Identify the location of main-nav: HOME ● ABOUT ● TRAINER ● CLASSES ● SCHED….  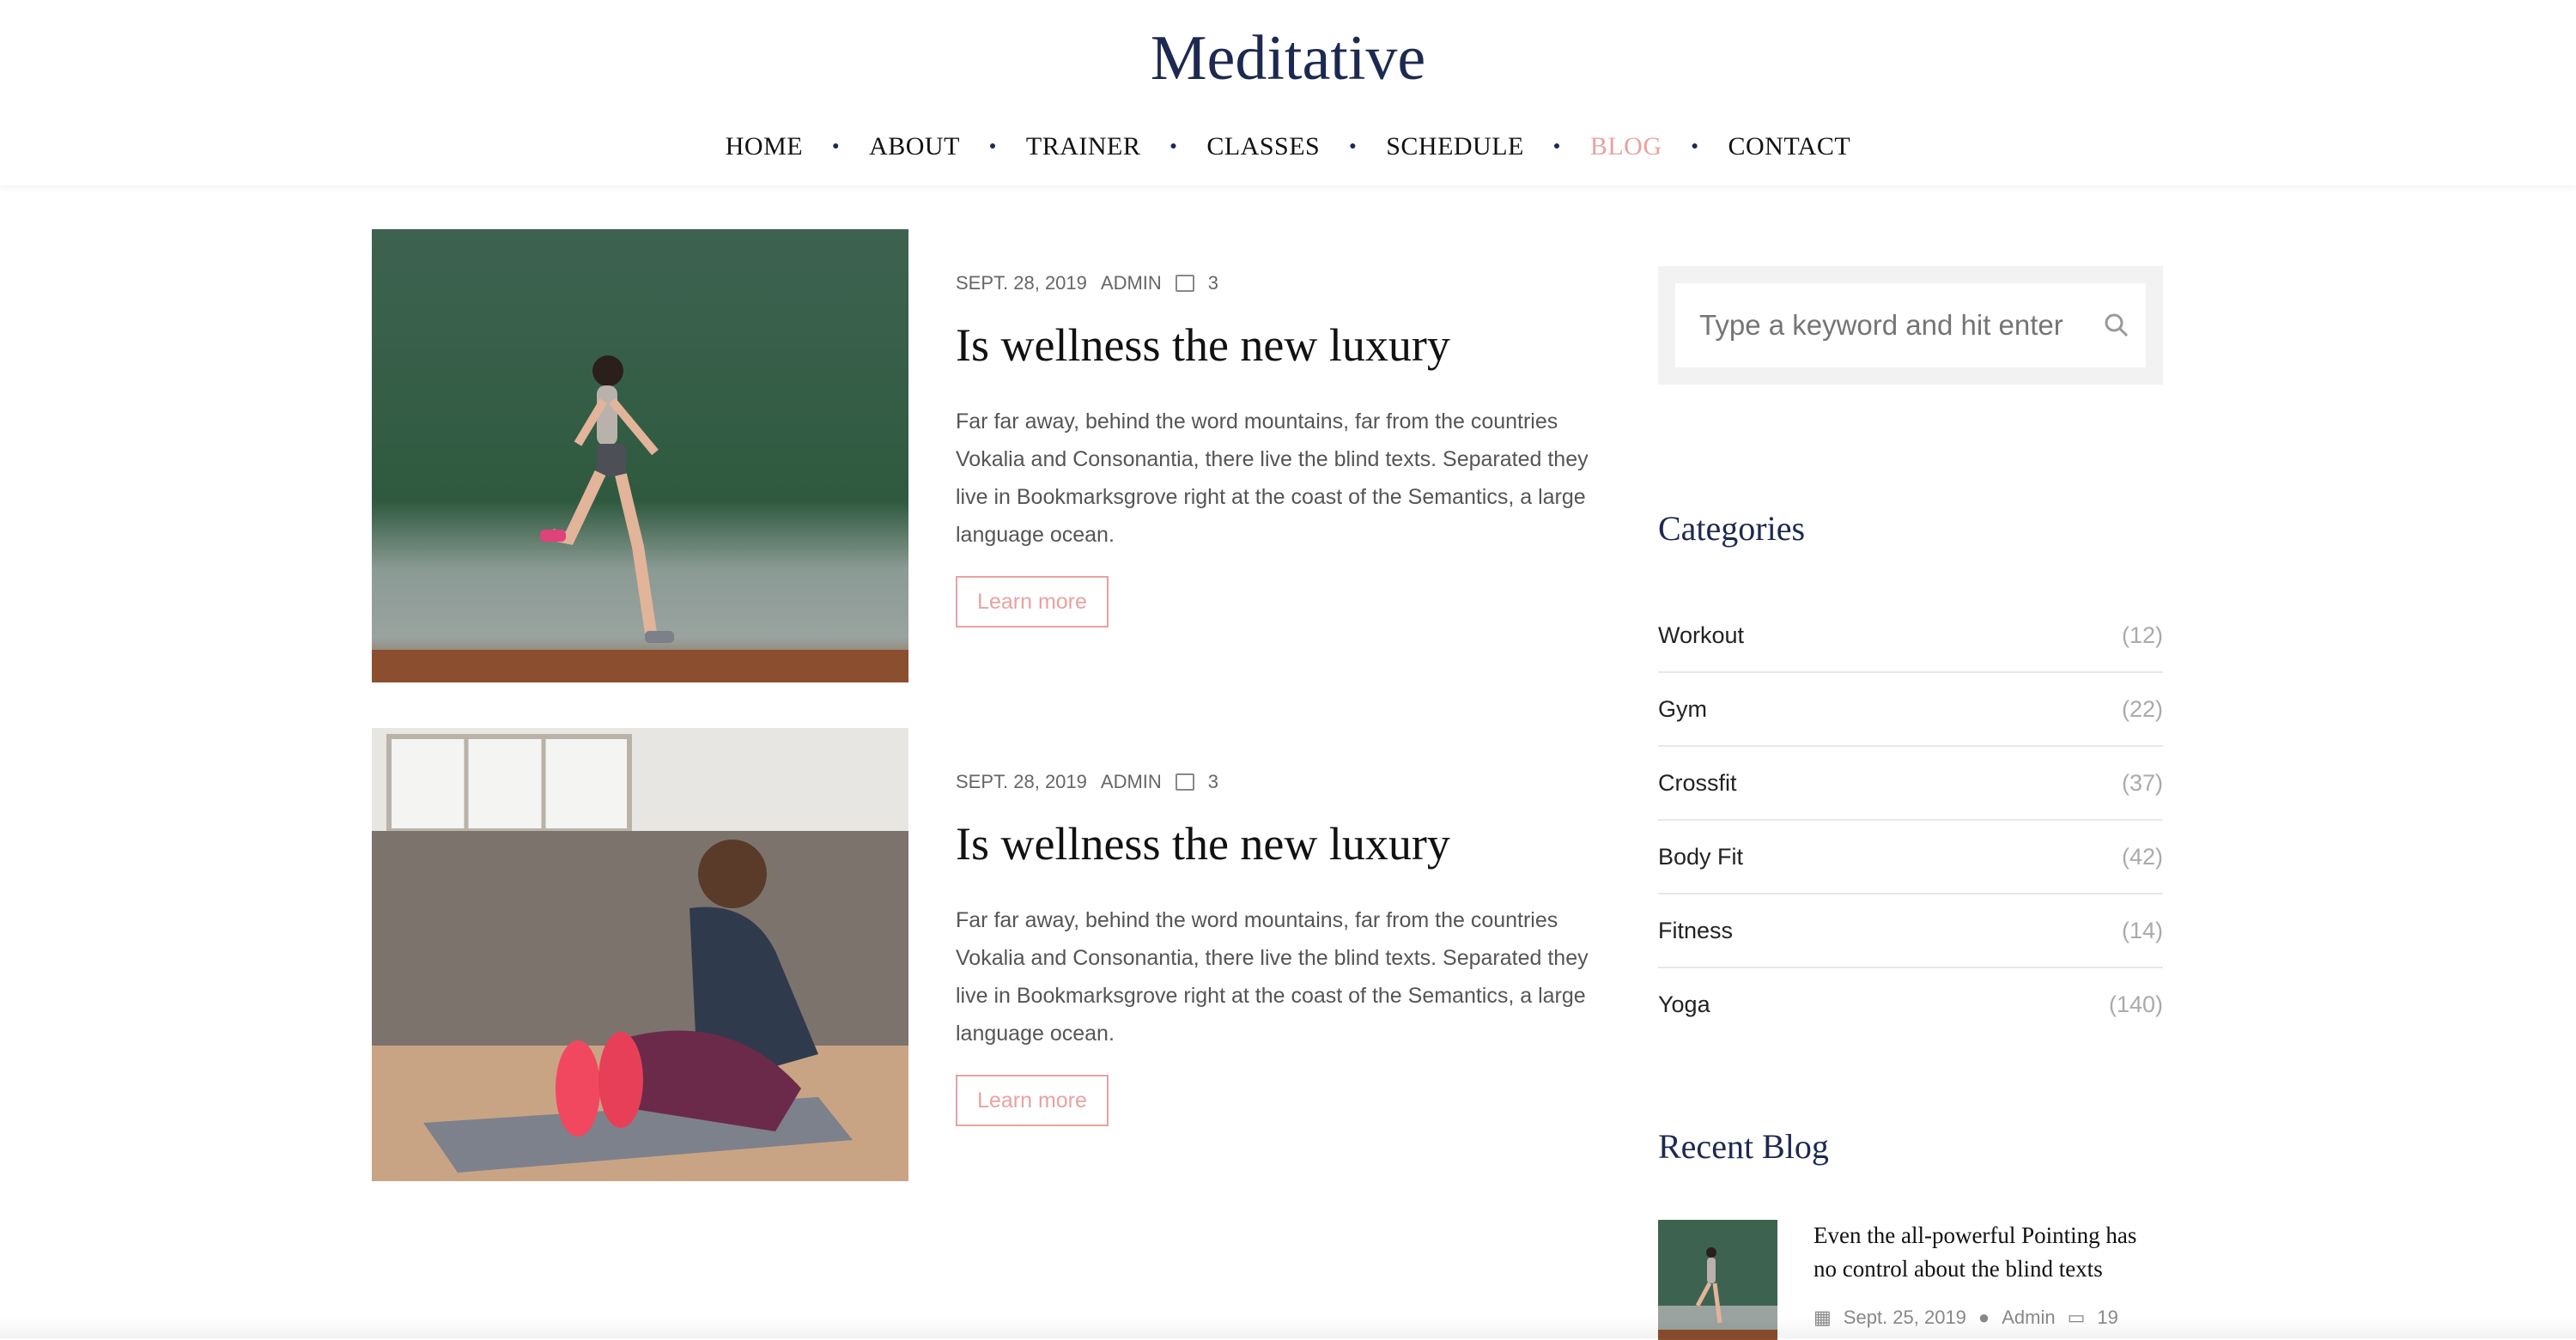
(1288, 146).